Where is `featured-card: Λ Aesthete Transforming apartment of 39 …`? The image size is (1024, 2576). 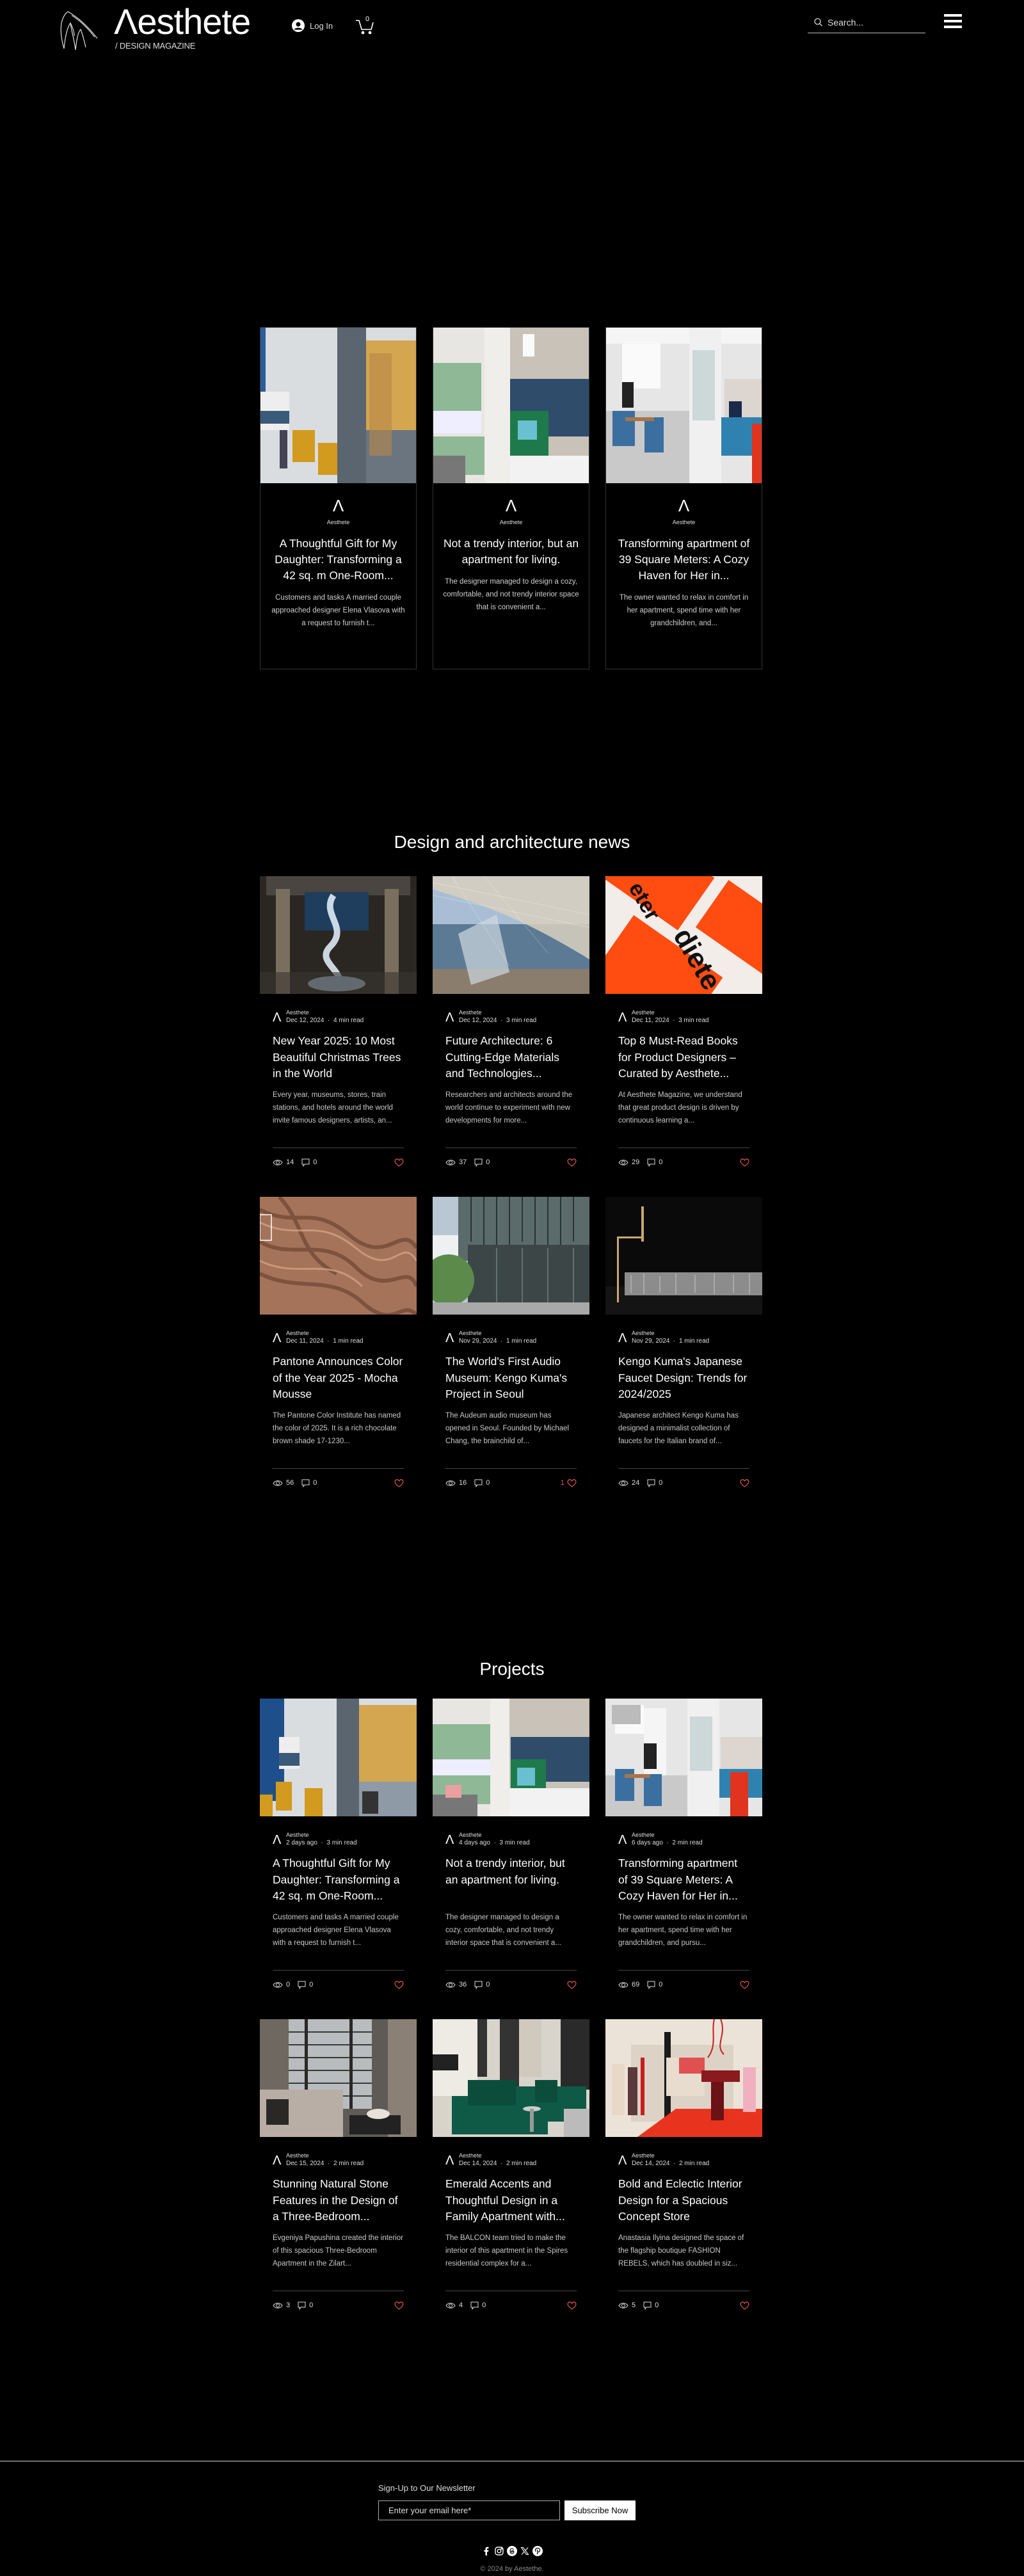
featured-card: Λ Aesthete Transforming apartment of 39 … is located at coordinates (683, 498).